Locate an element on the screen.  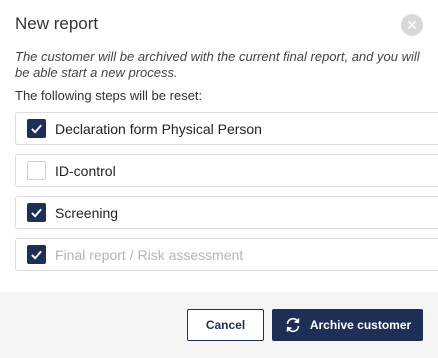
step-label: Declaration form Physical Person is located at coordinates (158, 128).